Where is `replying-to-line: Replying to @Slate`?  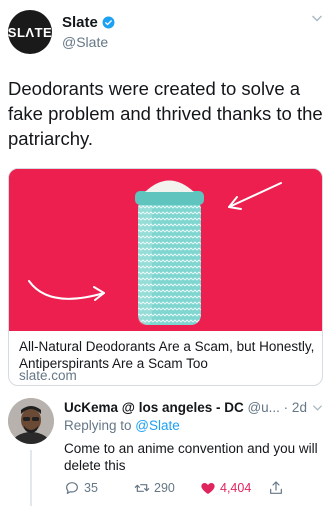 replying-to-line: Replying to @Slate is located at coordinates (122, 425).